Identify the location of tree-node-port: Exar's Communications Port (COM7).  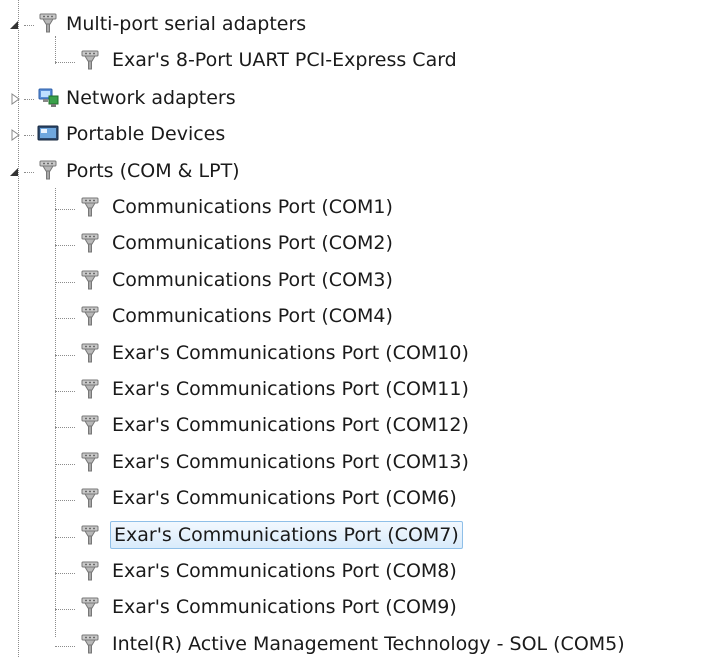
(351, 536).